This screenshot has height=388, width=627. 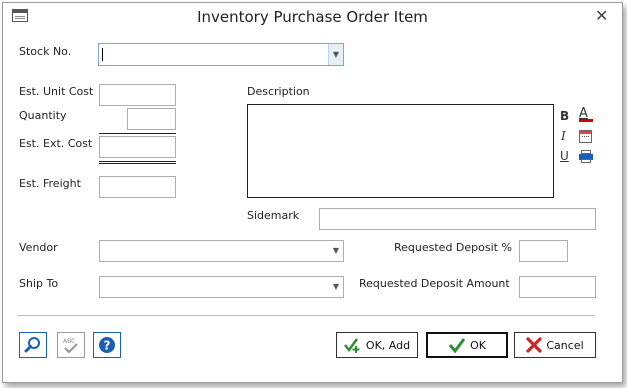 What do you see at coordinates (137, 147) in the screenshot?
I see `est-ext-cost-field` at bounding box center [137, 147].